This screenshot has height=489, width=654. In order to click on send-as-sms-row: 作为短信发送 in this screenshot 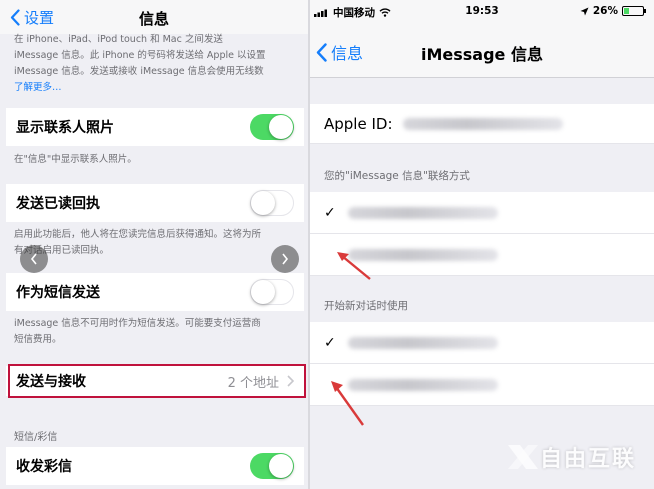, I will do `click(155, 292)`.